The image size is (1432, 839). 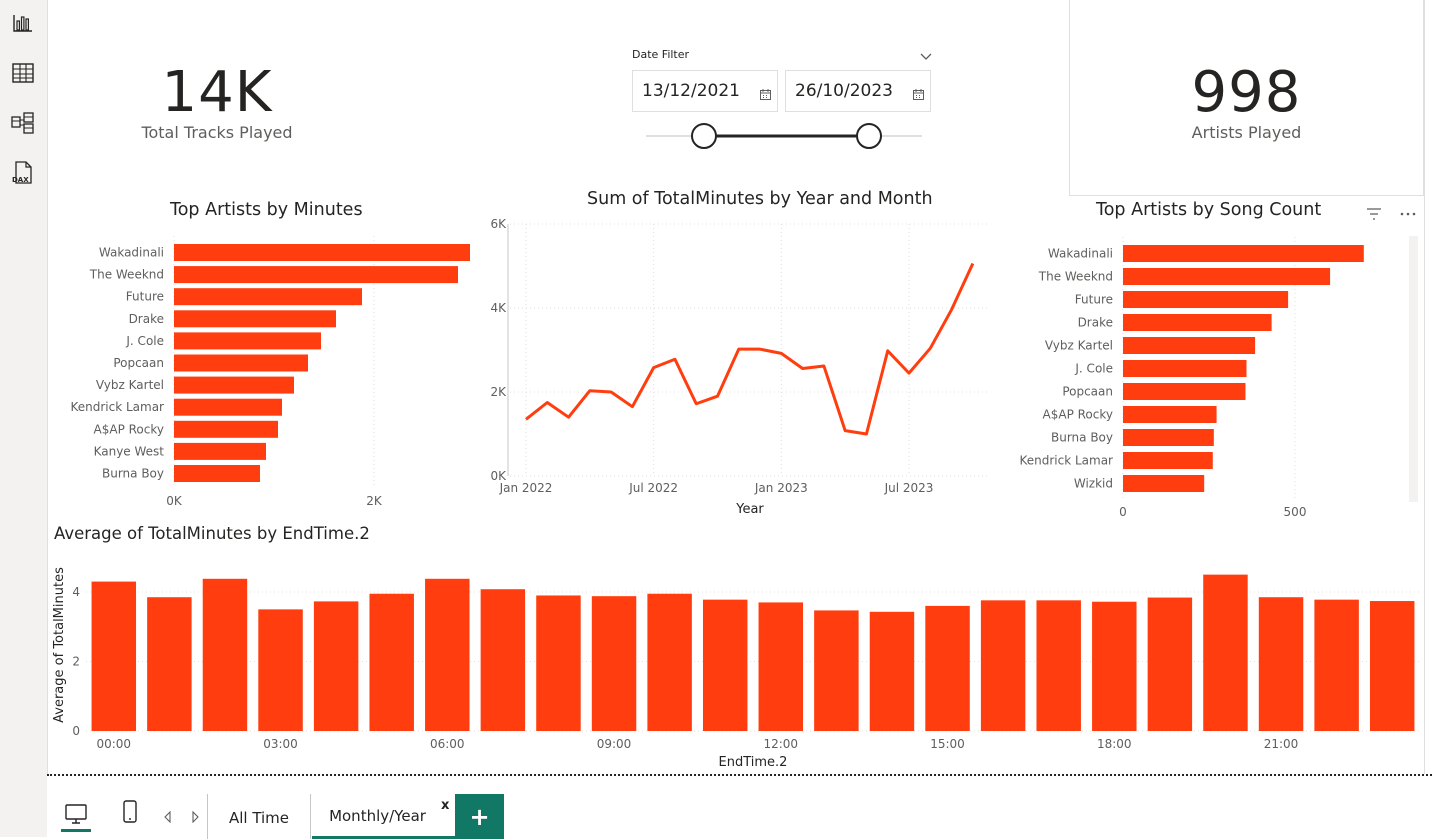 What do you see at coordinates (1164, 483) in the screenshot?
I see `bar-wizkid` at bounding box center [1164, 483].